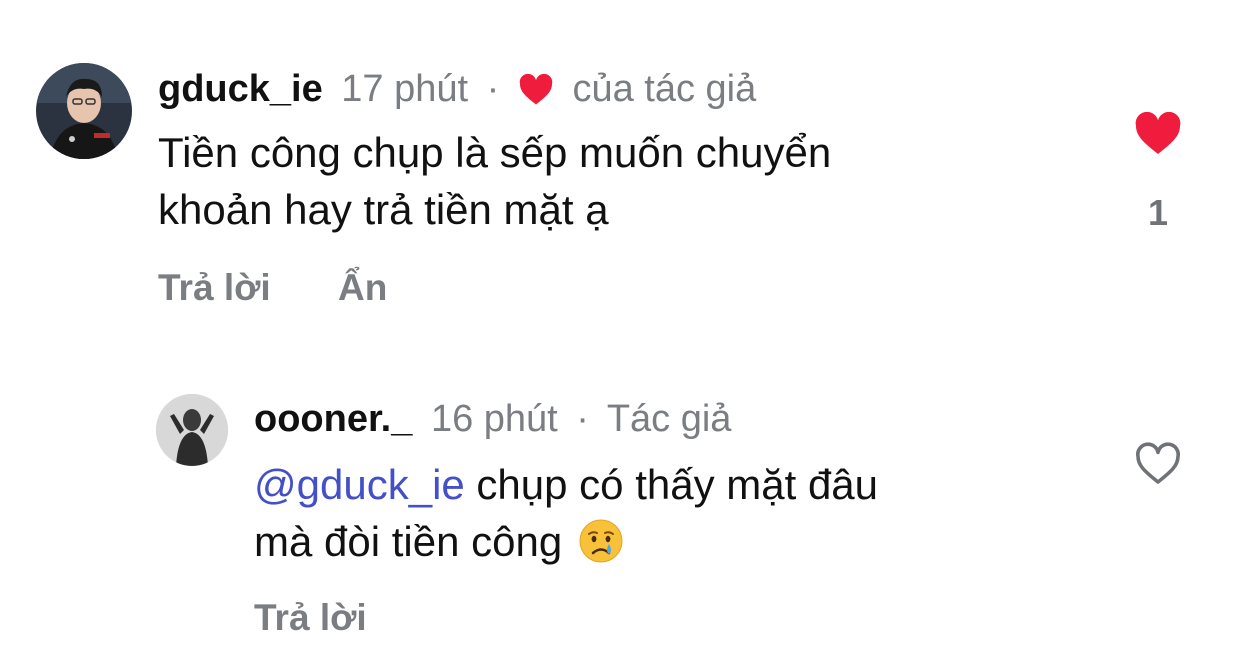 This screenshot has width=1242, height=671. I want to click on username: oooner._, so click(333, 419).